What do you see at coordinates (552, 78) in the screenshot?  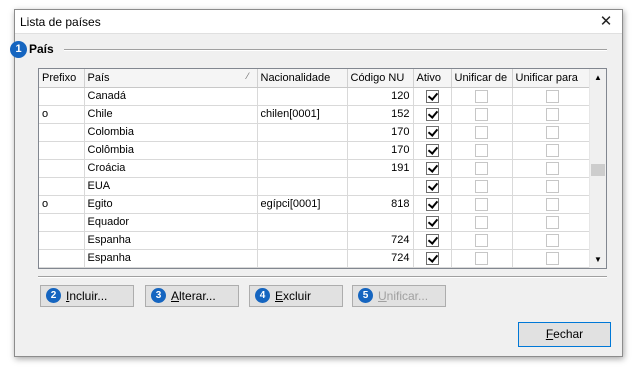 I see `column-header-merge-to: Unificar para` at bounding box center [552, 78].